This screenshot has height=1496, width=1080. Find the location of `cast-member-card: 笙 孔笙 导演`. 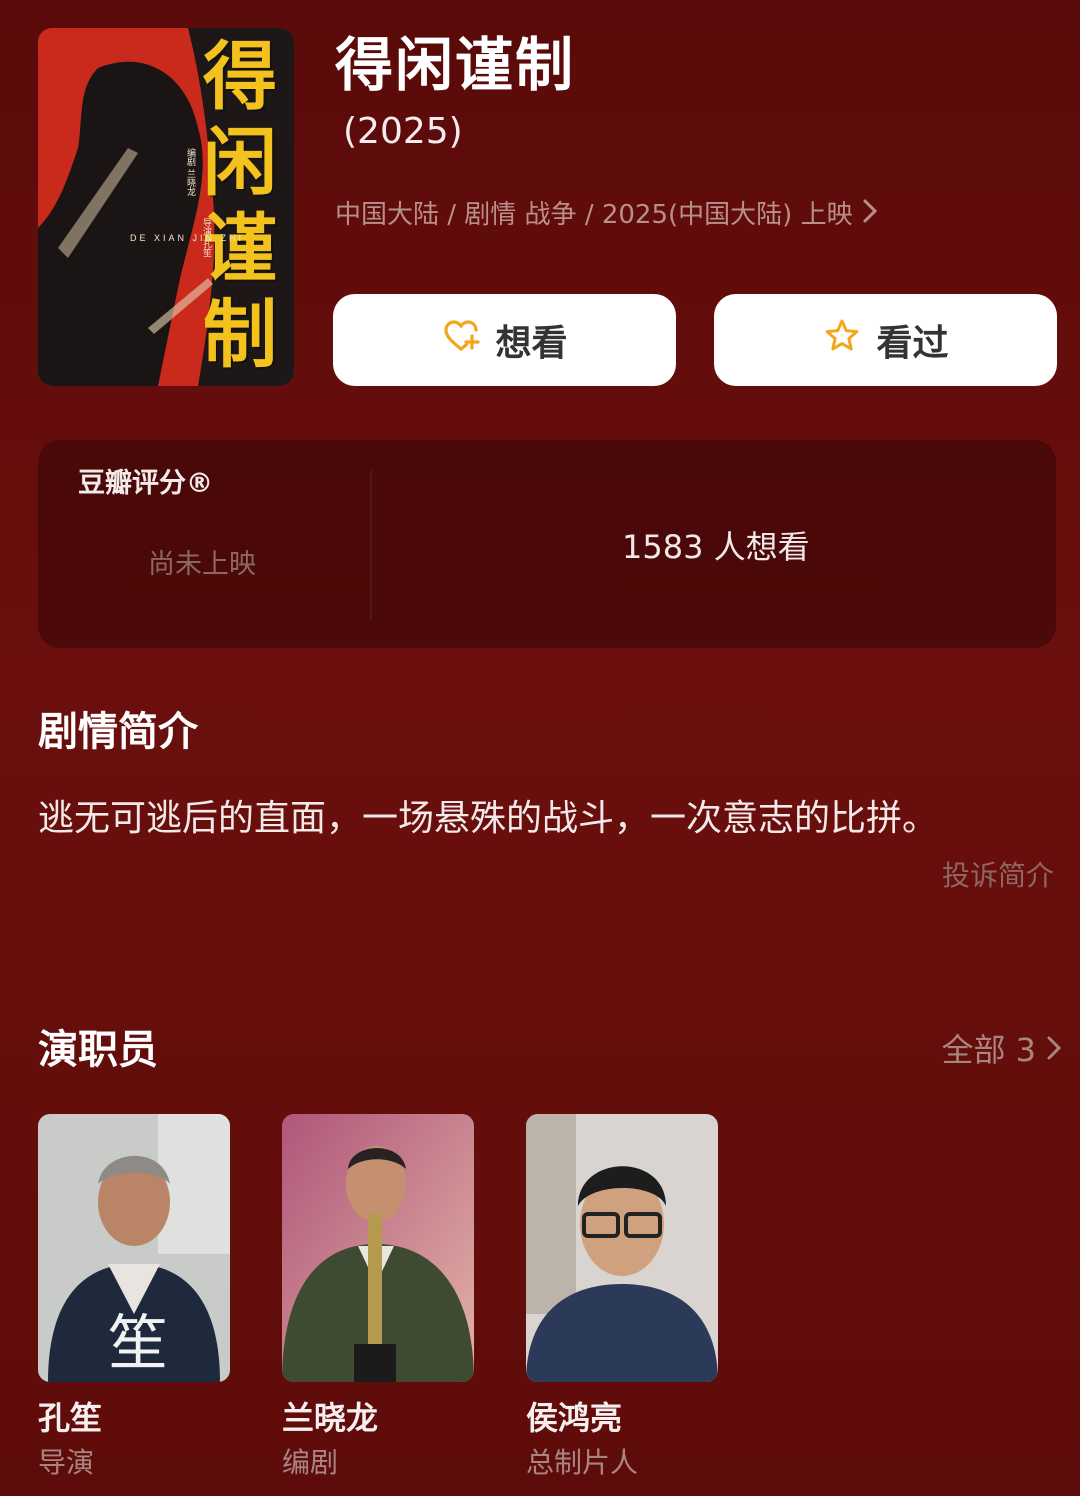

cast-member-card: 笙 孔笙 导演 is located at coordinates (134, 1298).